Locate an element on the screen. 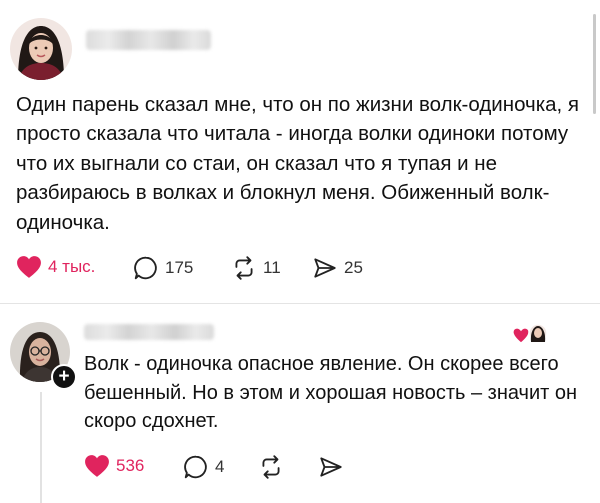 This screenshot has width=600, height=503. divider is located at coordinates (300, 303).